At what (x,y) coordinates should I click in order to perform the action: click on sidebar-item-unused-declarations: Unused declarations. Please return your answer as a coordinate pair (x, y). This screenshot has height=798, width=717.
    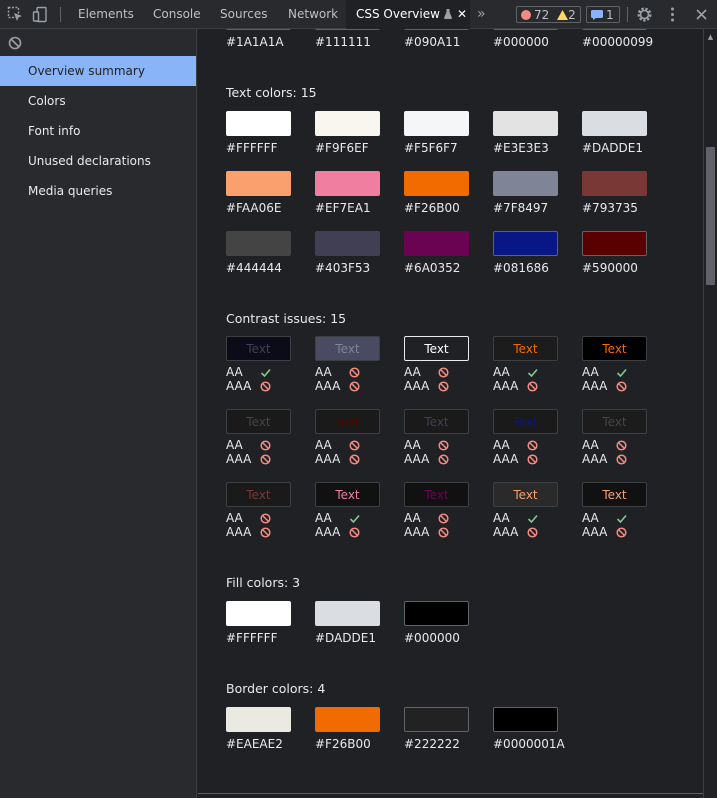
    Looking at the image, I should click on (98, 161).